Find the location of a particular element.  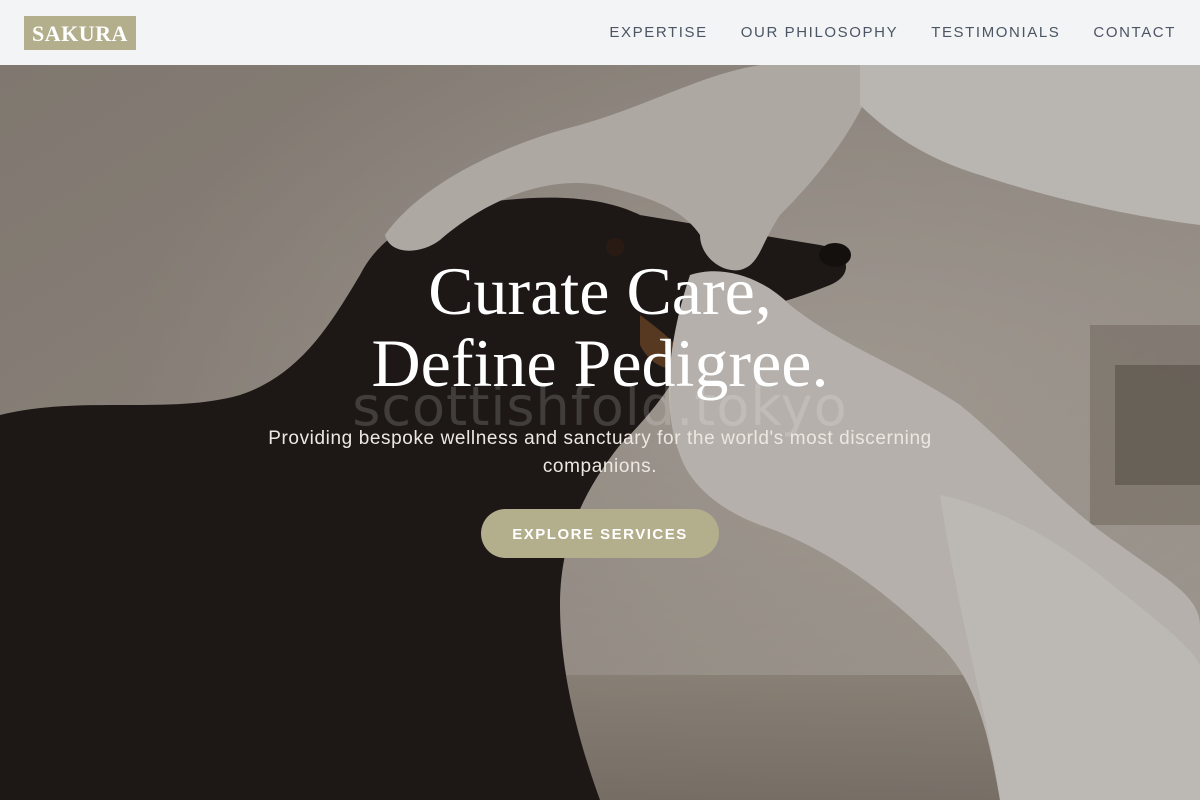

hero-title-line-2: Define Pedigree. is located at coordinates (600, 363).